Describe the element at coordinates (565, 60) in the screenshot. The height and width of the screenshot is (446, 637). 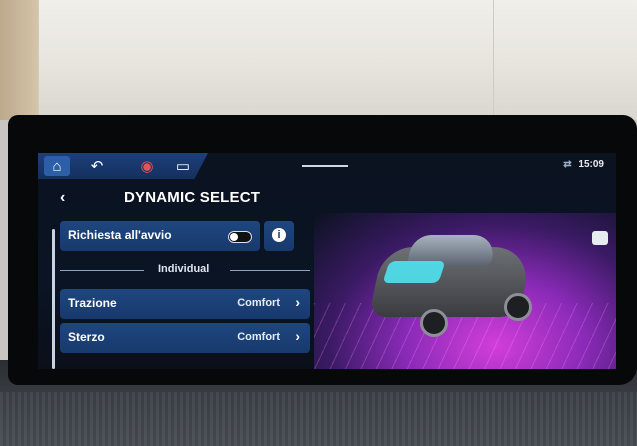
I see `wall-panel` at that location.